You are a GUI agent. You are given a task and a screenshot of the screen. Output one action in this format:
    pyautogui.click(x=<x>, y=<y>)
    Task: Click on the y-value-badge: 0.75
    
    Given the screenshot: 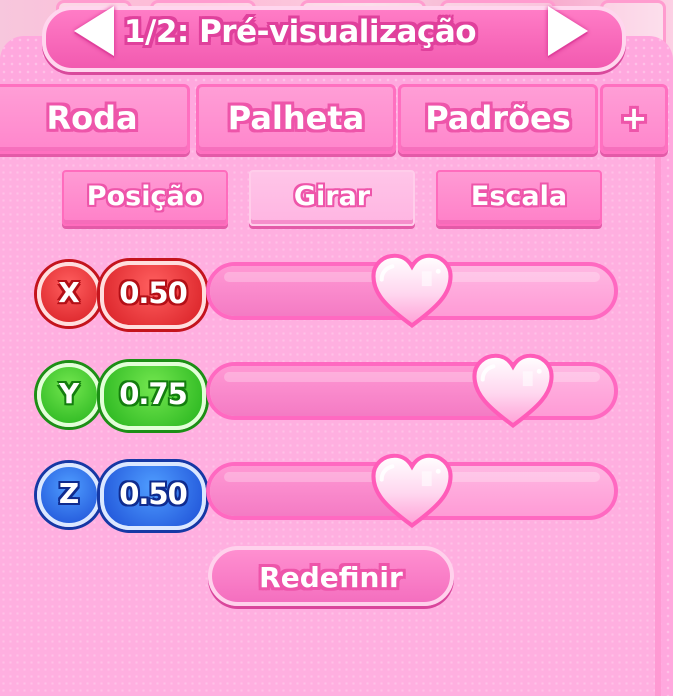 What is the action you would take?
    pyautogui.click(x=153, y=396)
    